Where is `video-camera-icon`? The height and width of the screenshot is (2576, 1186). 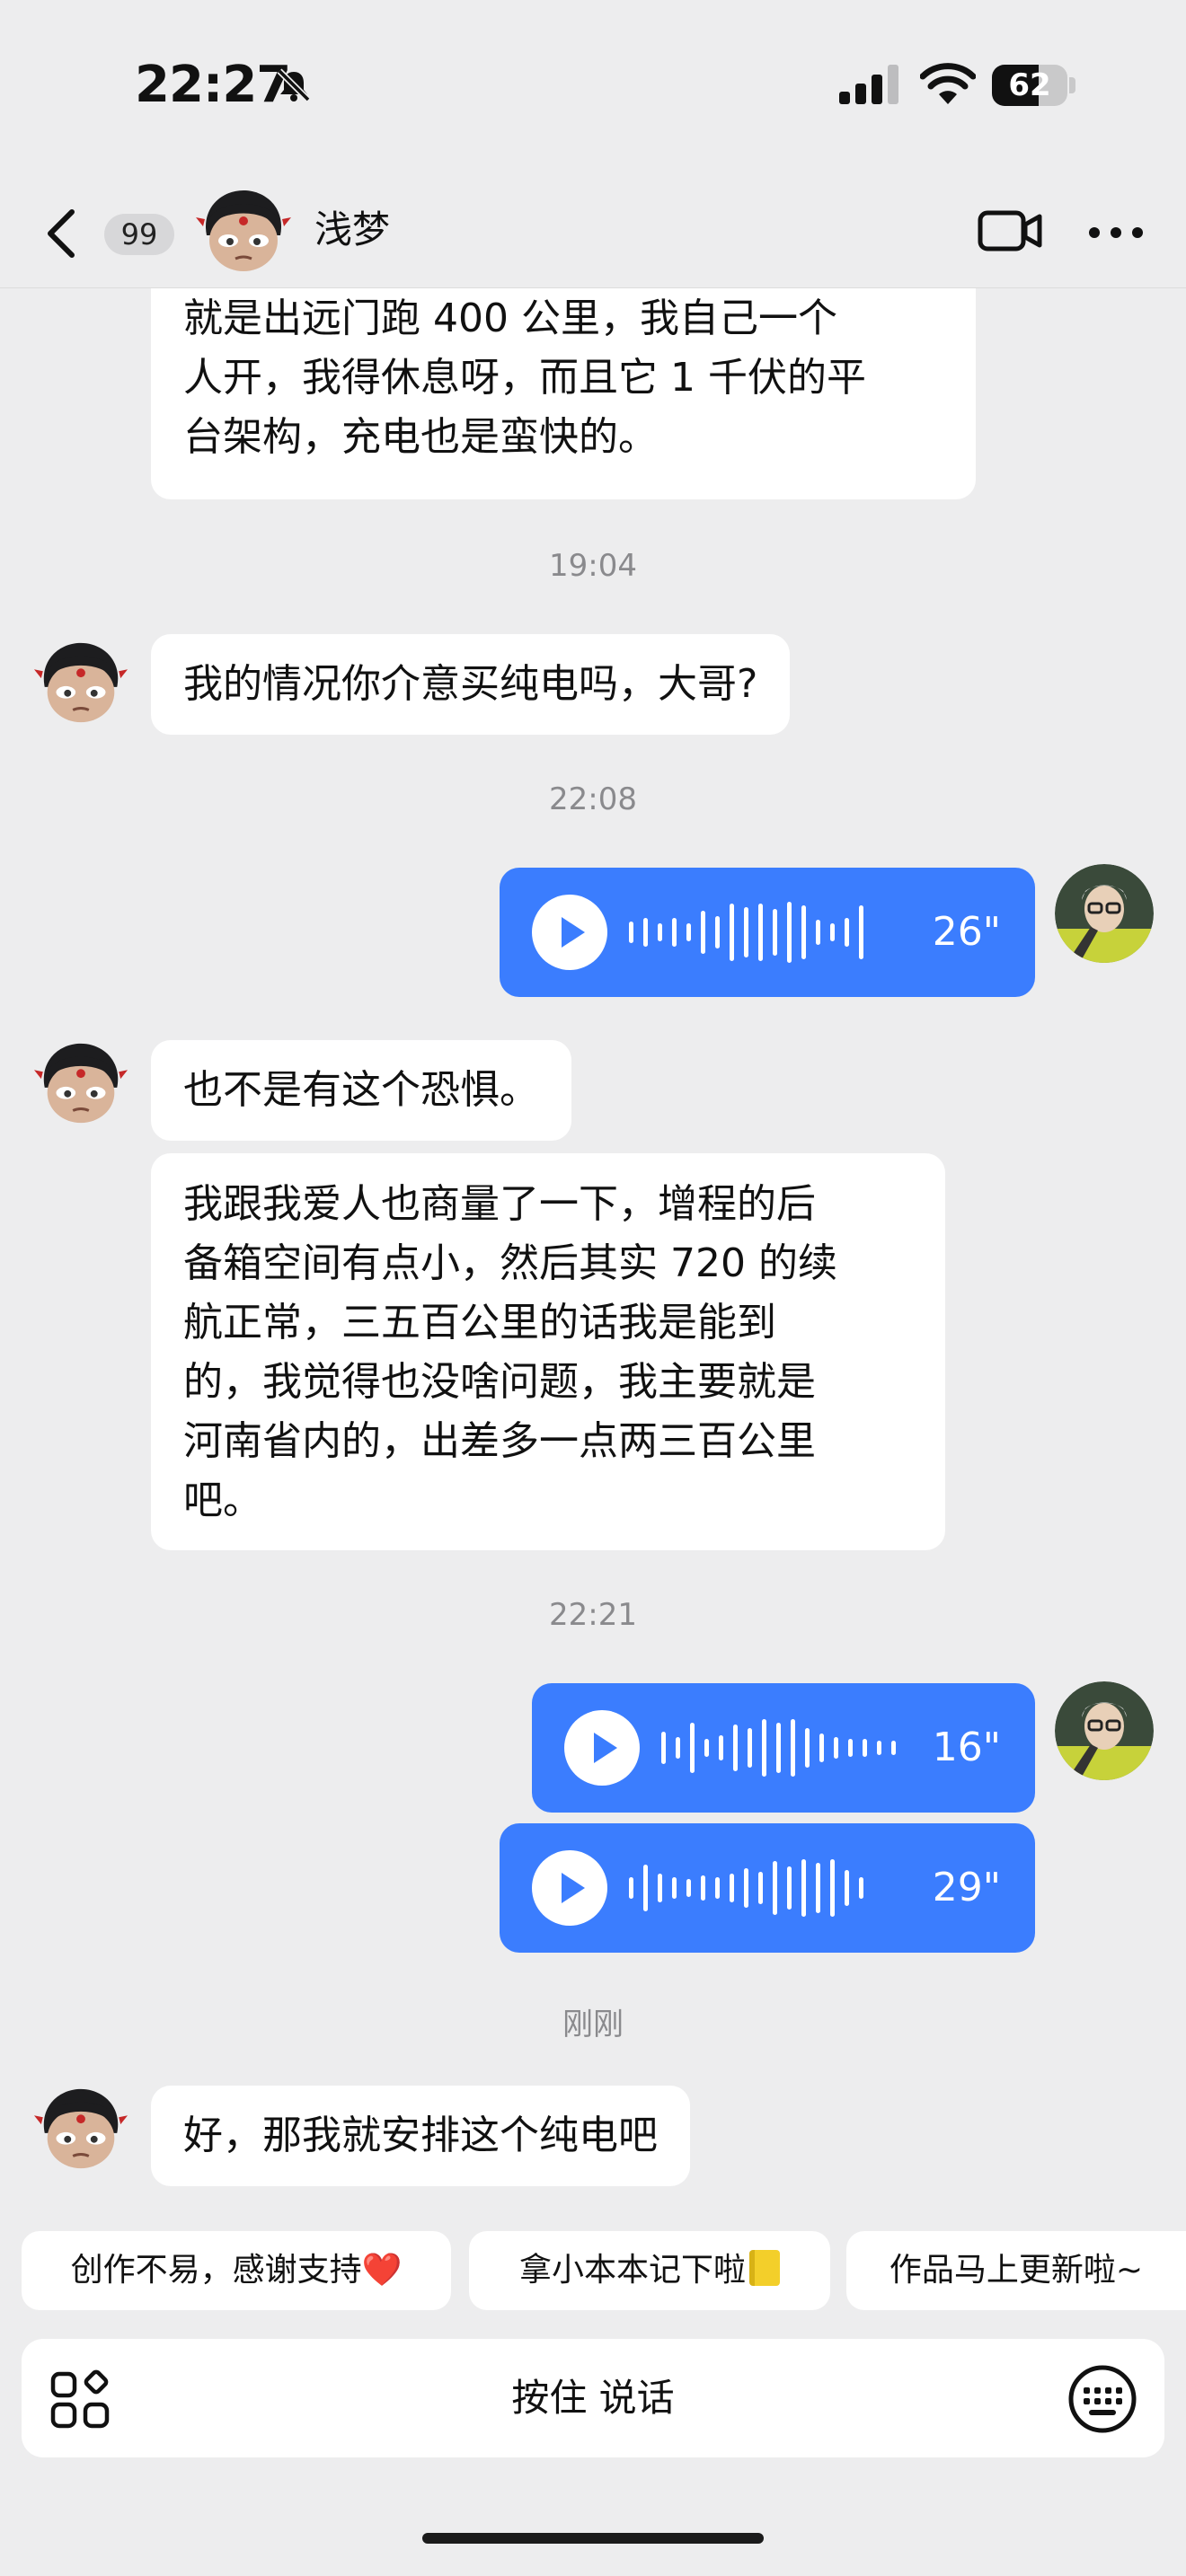
video-camera-icon is located at coordinates (1010, 230).